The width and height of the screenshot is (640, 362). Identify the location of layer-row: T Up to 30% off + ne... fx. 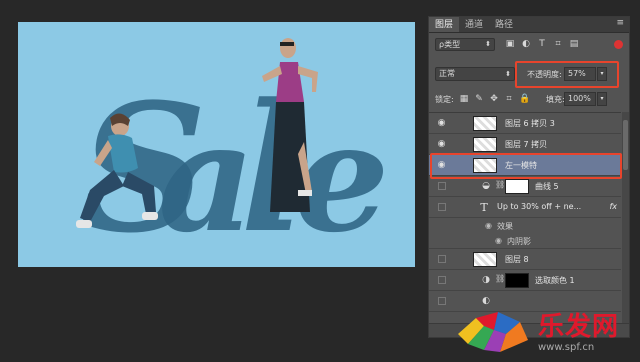
(525, 207).